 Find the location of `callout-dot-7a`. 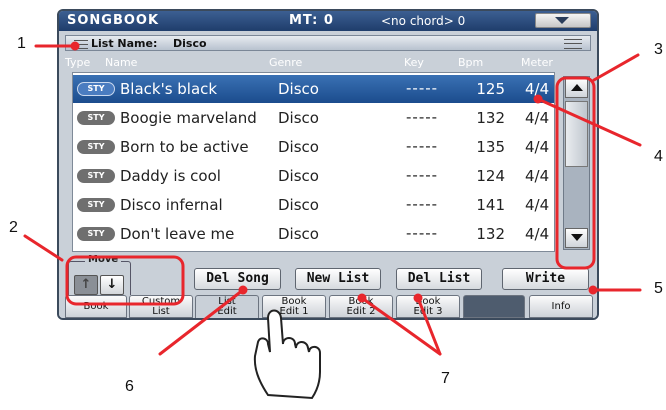

callout-dot-7a is located at coordinates (362, 298).